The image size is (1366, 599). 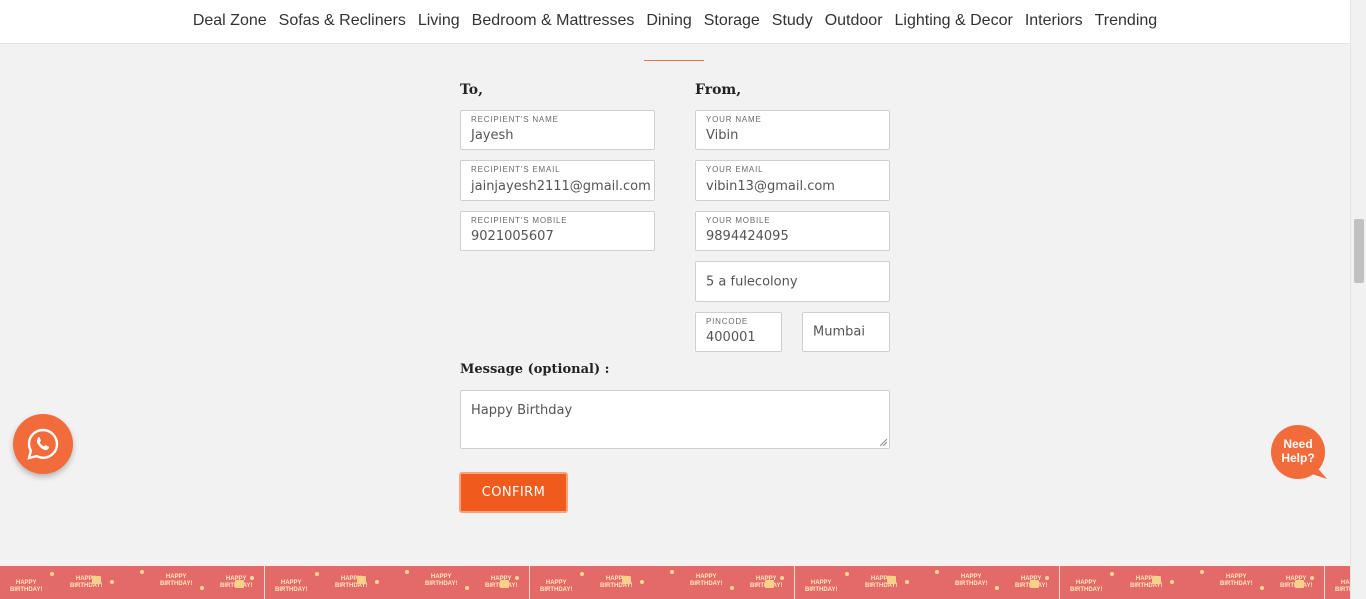 I want to click on nav-item: Deal Zone, so click(x=230, y=21).